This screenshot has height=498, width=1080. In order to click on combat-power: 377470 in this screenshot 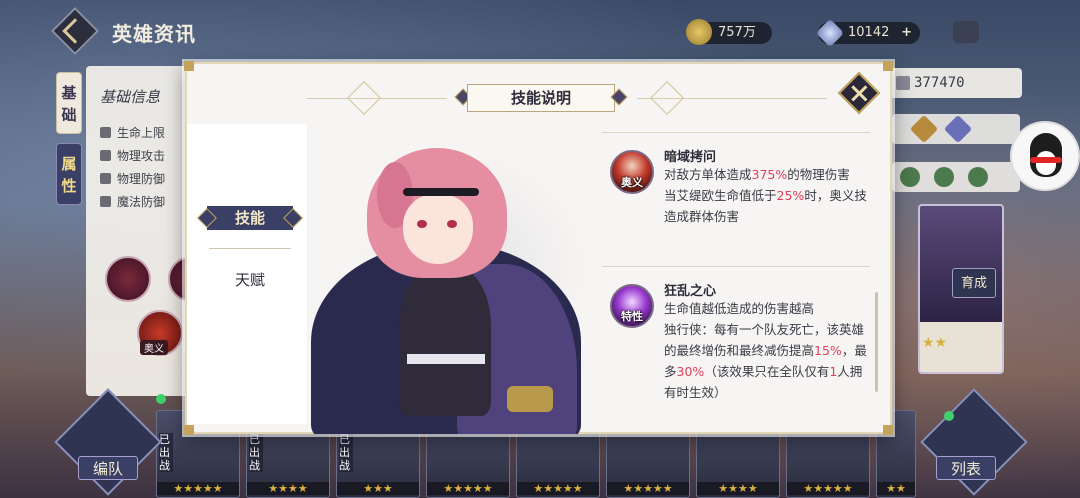, I will do `click(956, 83)`.